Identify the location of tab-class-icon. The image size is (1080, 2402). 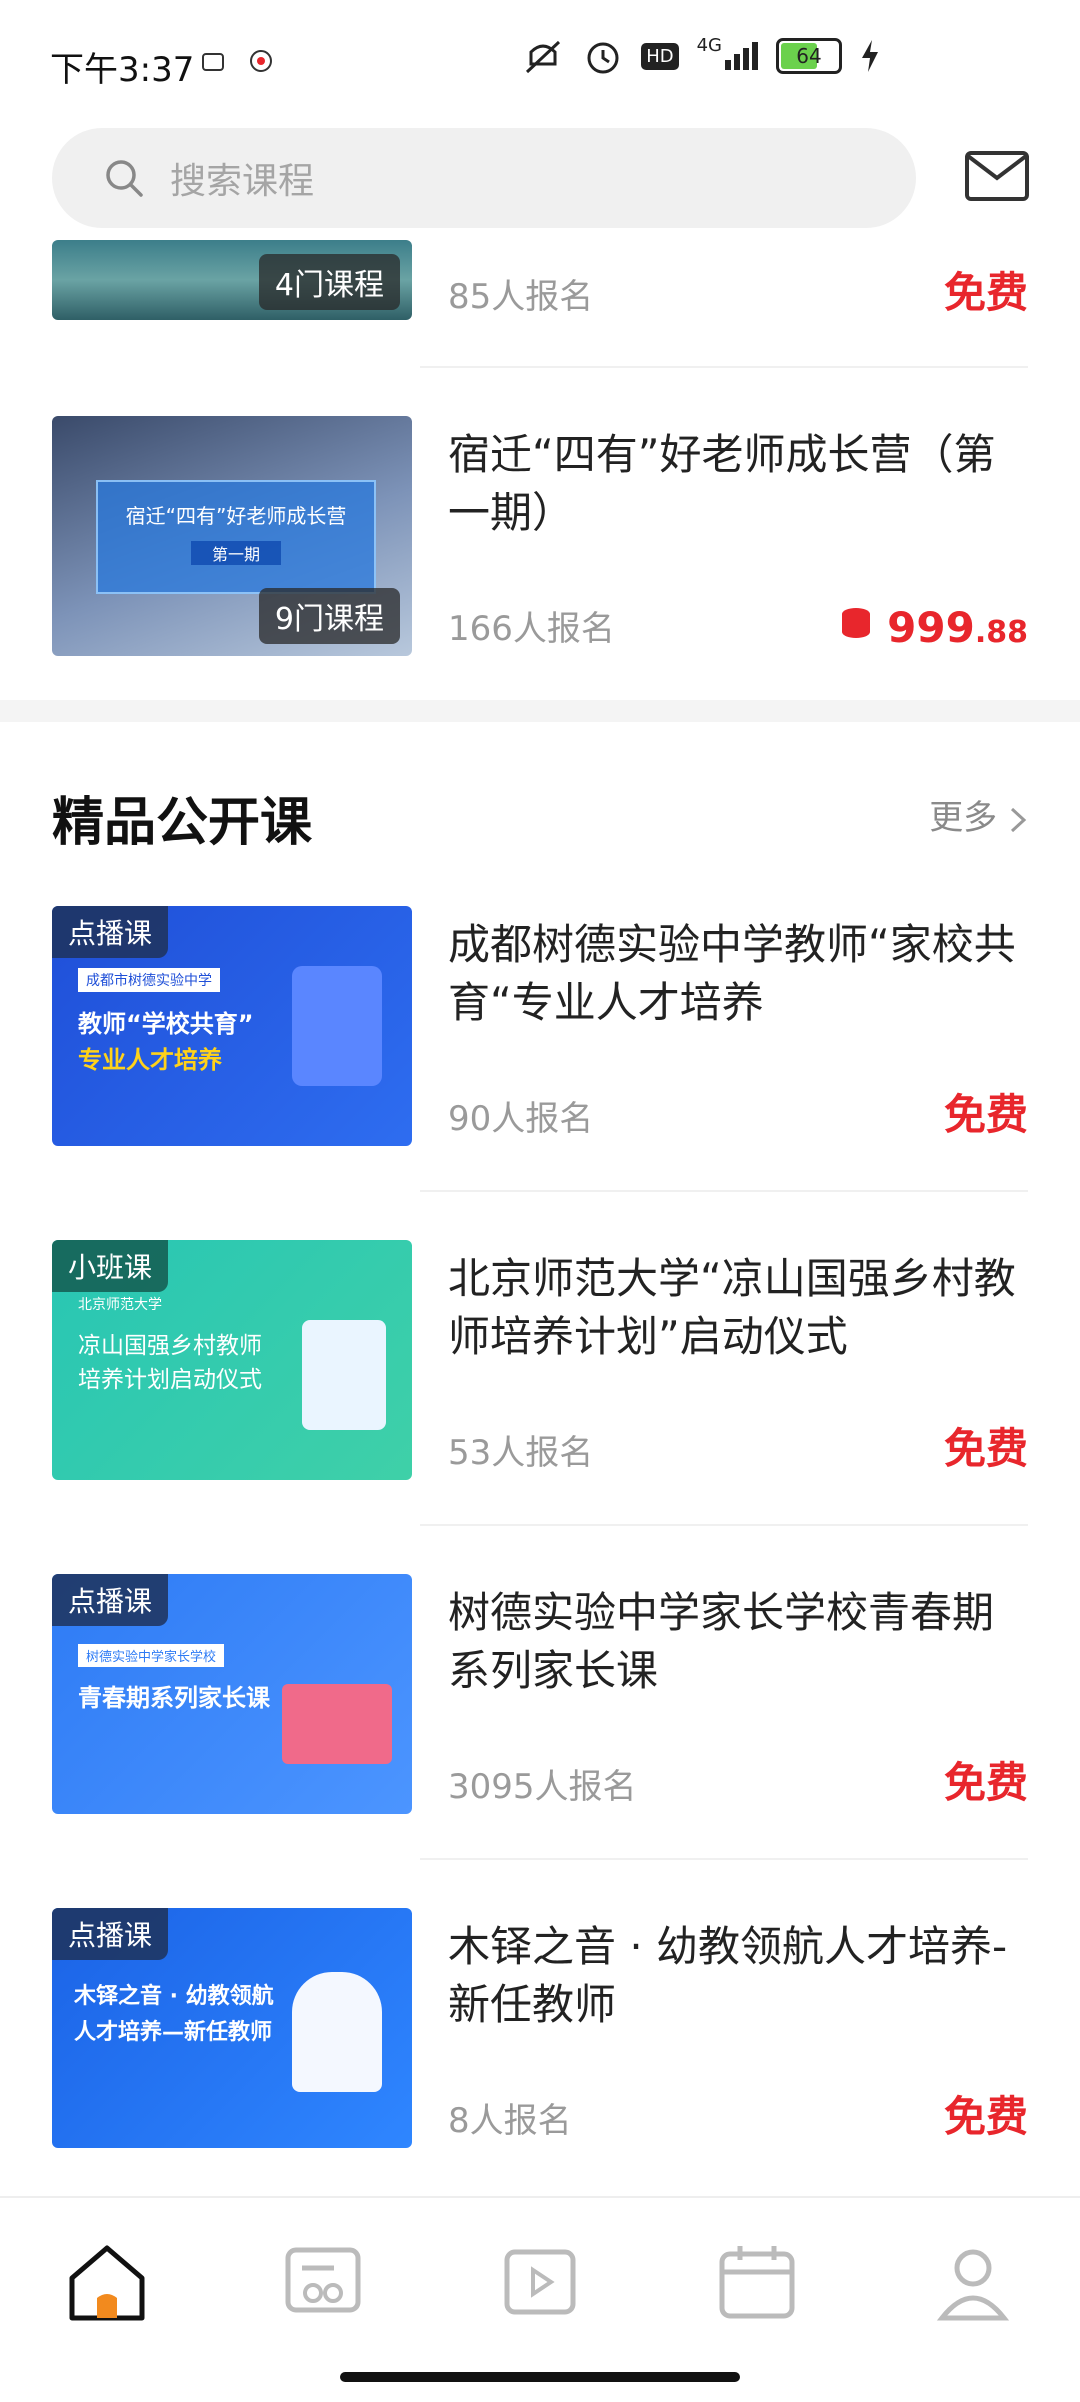
(323, 2283).